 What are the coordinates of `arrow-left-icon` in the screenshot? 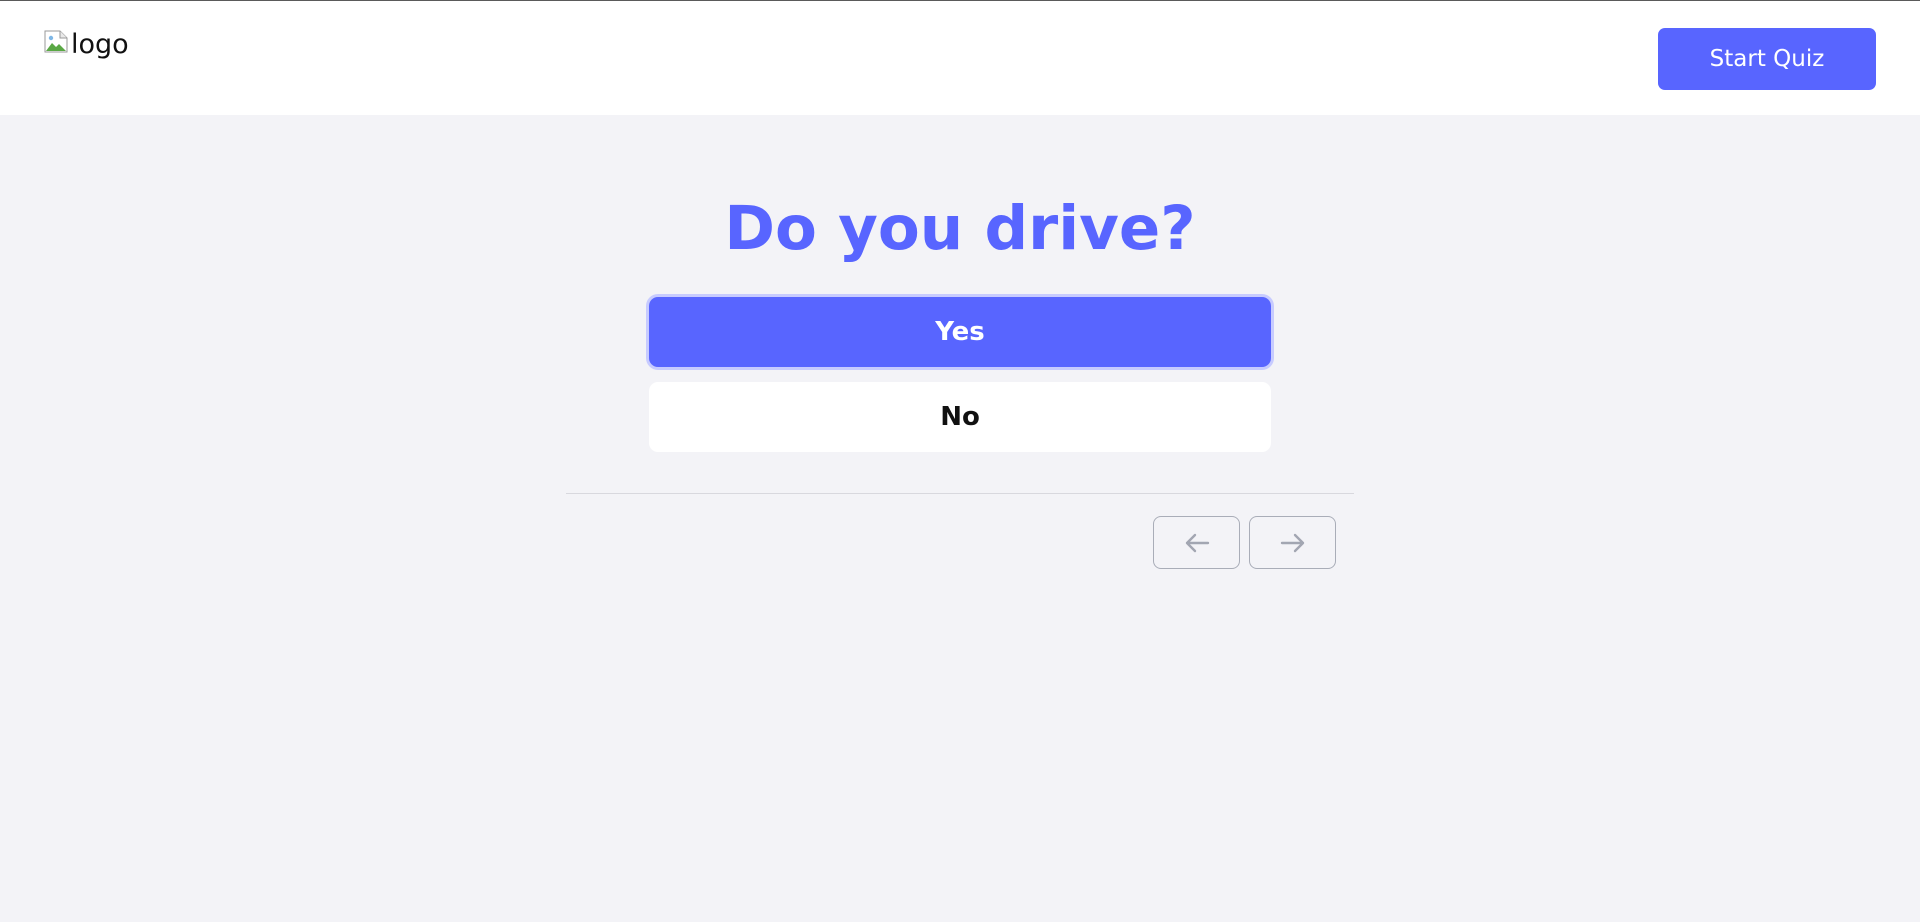 It's located at (1197, 543).